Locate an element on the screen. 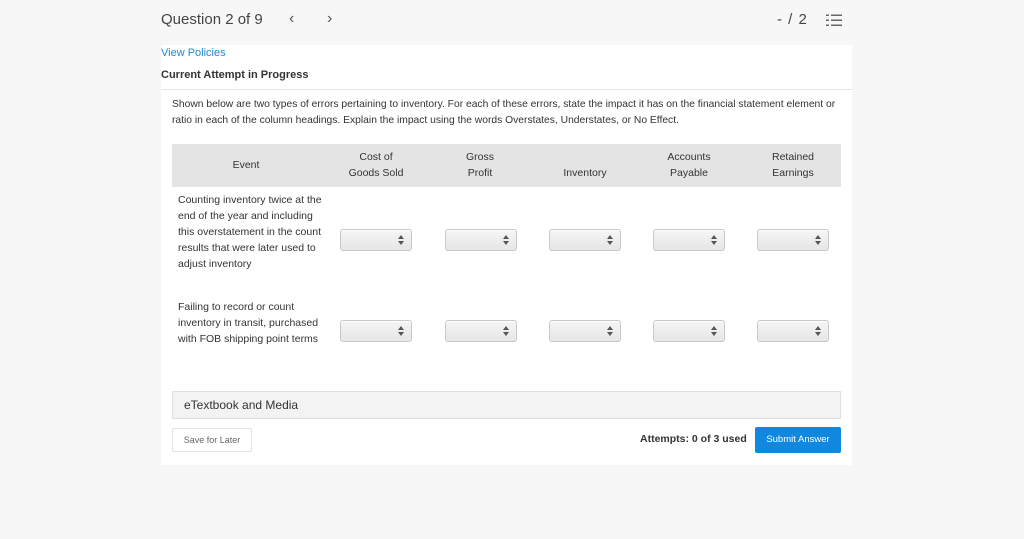 The width and height of the screenshot is (1024, 539). header-line: Earnings is located at coordinates (793, 173).